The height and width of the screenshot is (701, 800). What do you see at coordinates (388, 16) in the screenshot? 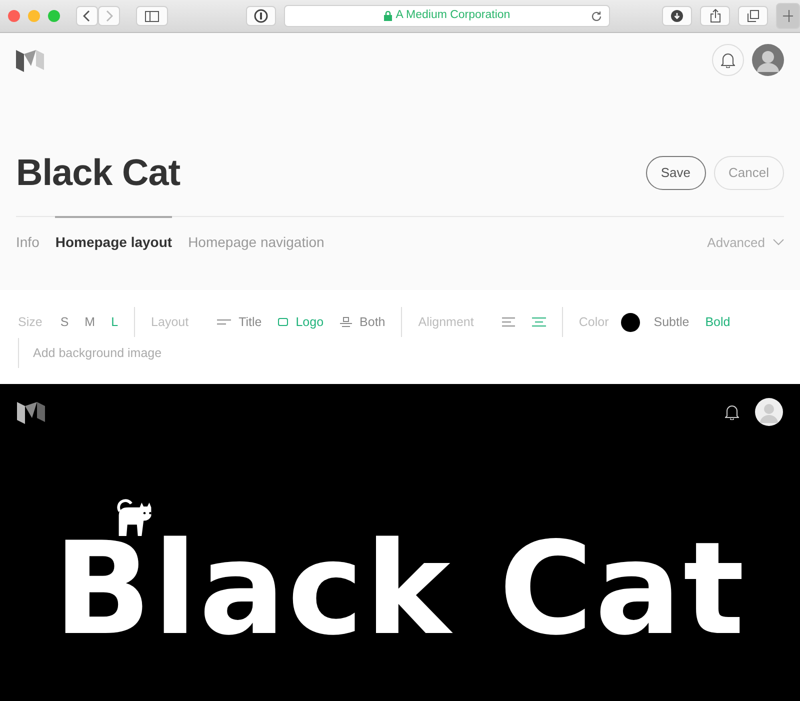
I see `lock-icon` at bounding box center [388, 16].